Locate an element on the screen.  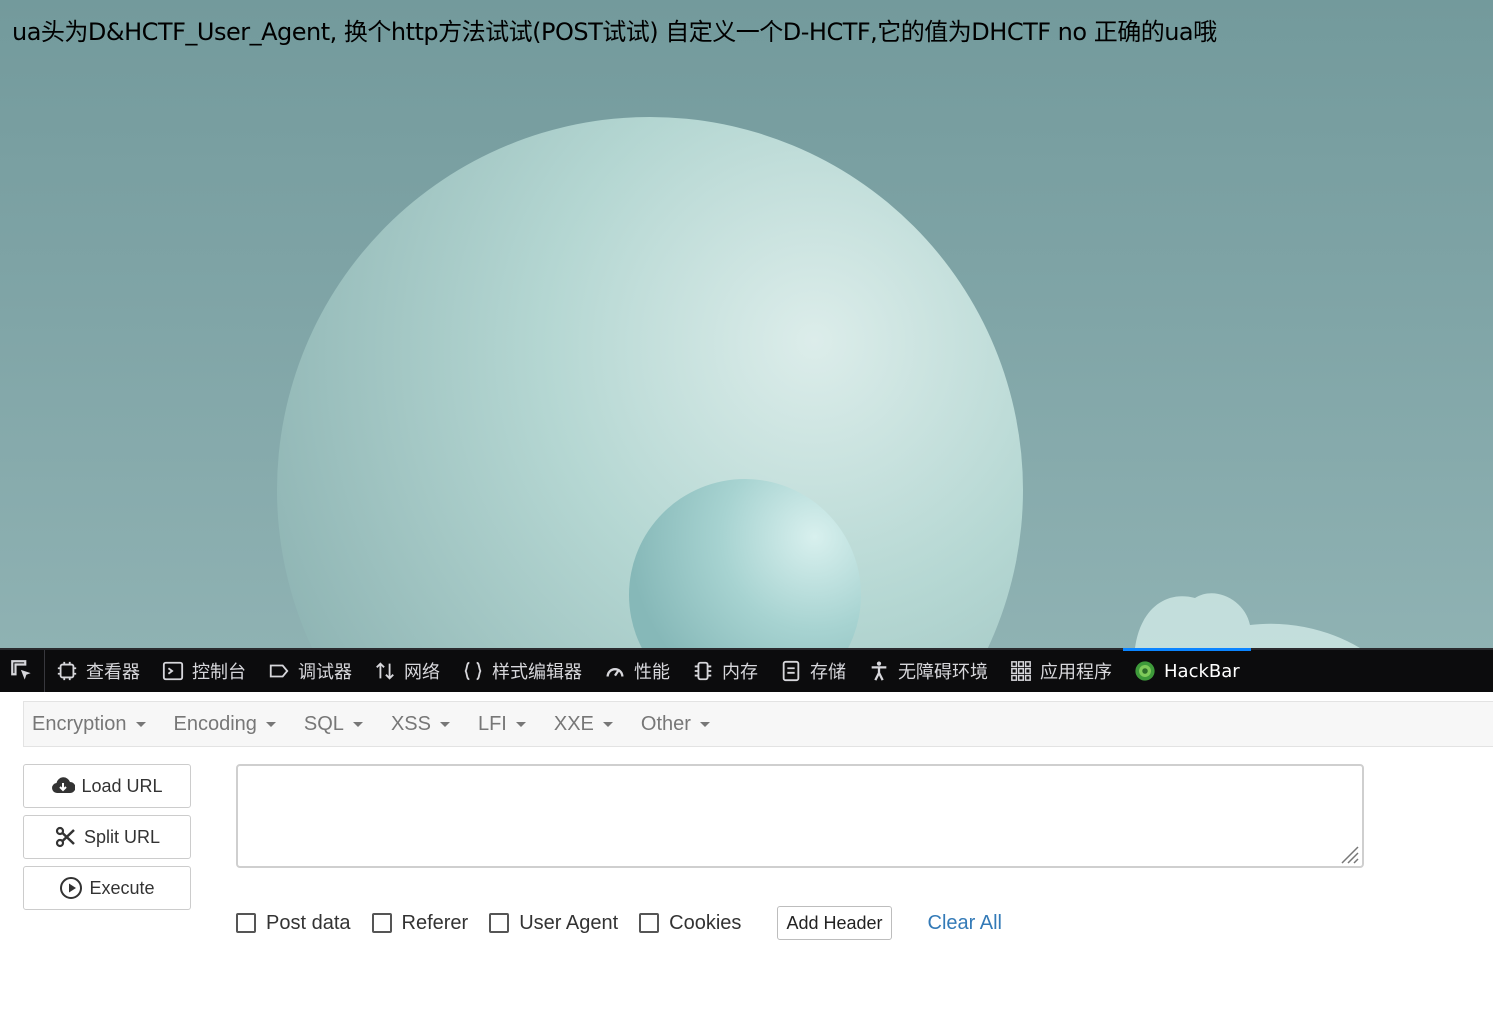
menu-label: Encryption is located at coordinates (79, 723).